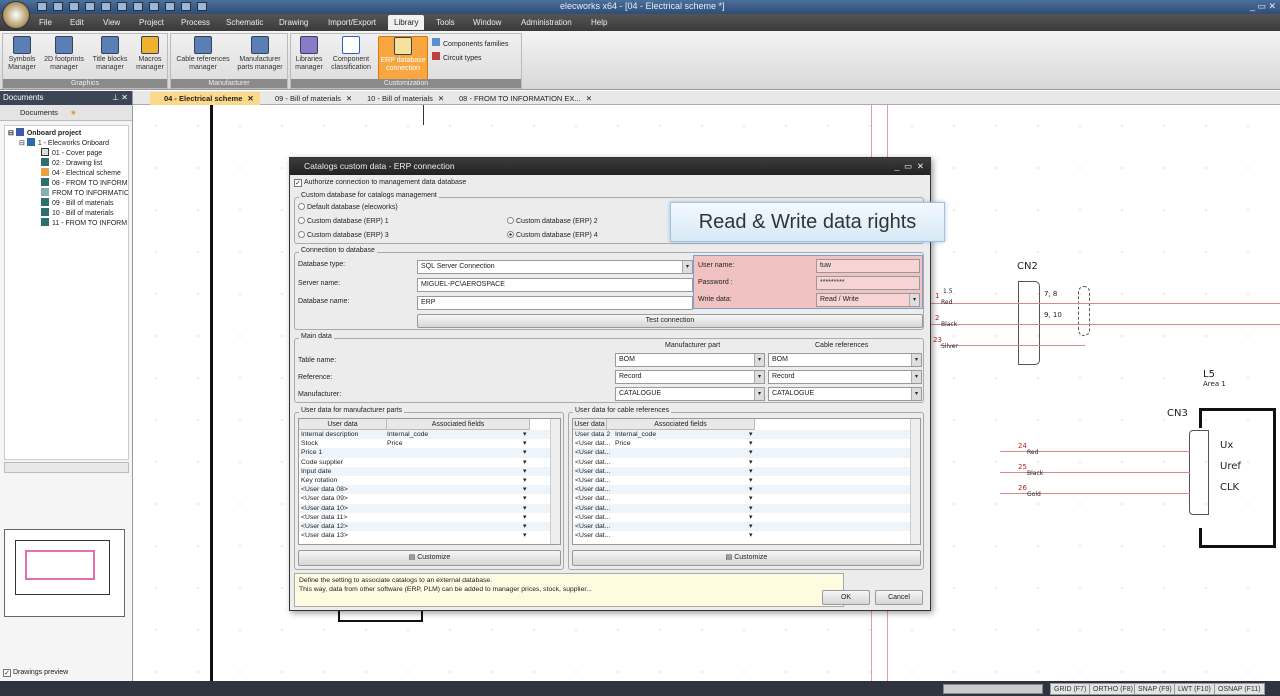 The width and height of the screenshot is (1280, 696). I want to click on associated-field-cell: Price, so click(623, 443).